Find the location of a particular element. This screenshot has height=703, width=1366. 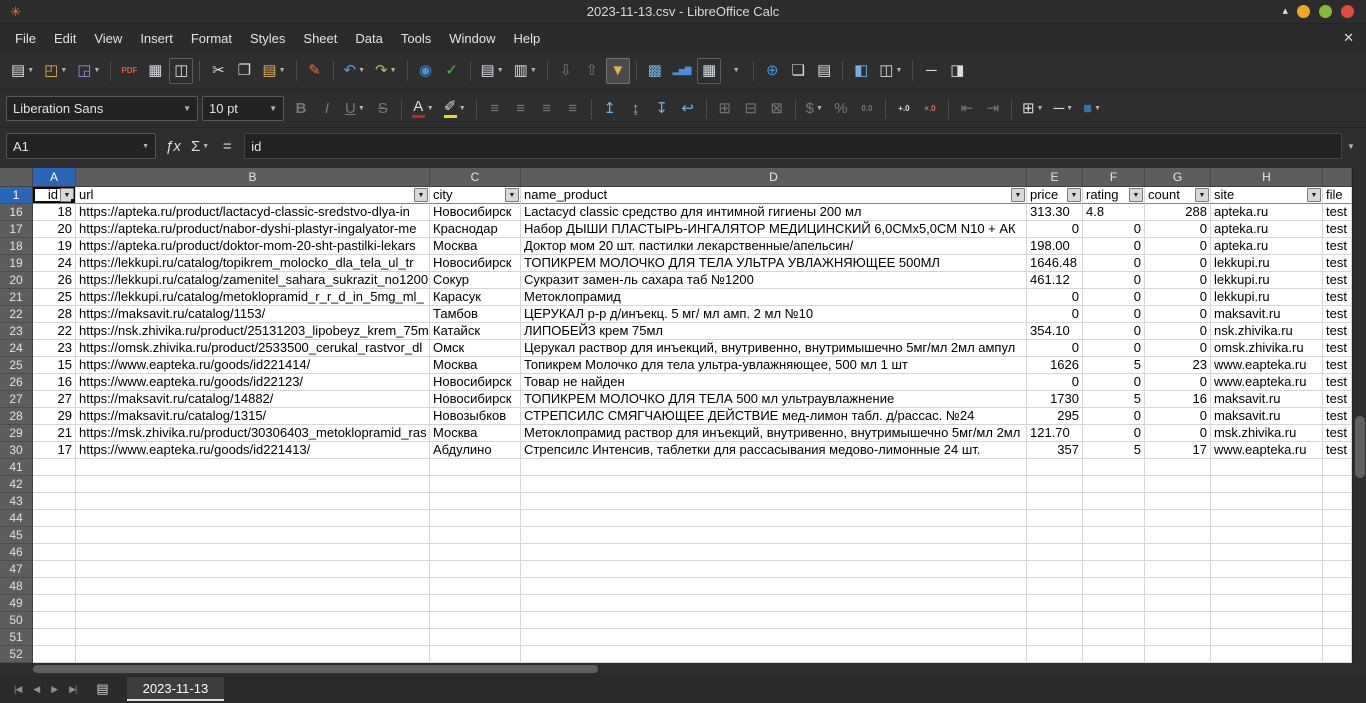

cell-E23: 354.10 is located at coordinates (1055, 331).